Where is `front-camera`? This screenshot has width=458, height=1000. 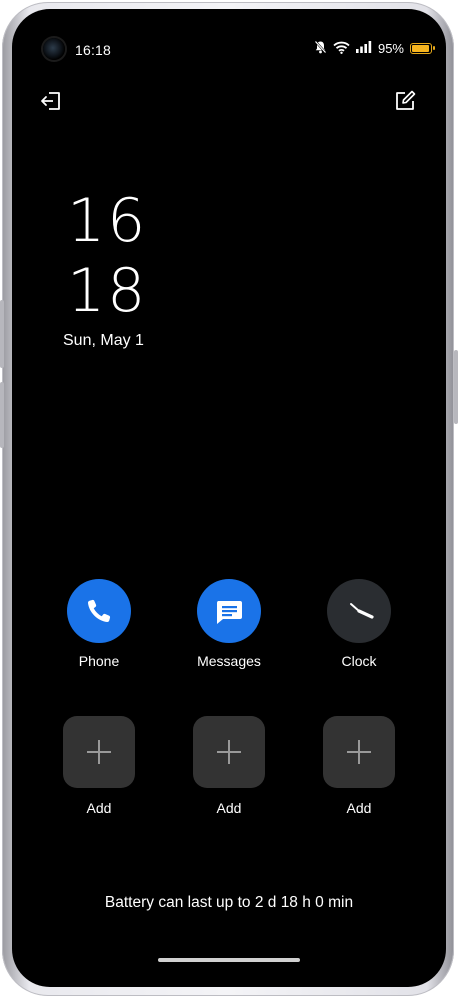
front-camera is located at coordinates (54, 49).